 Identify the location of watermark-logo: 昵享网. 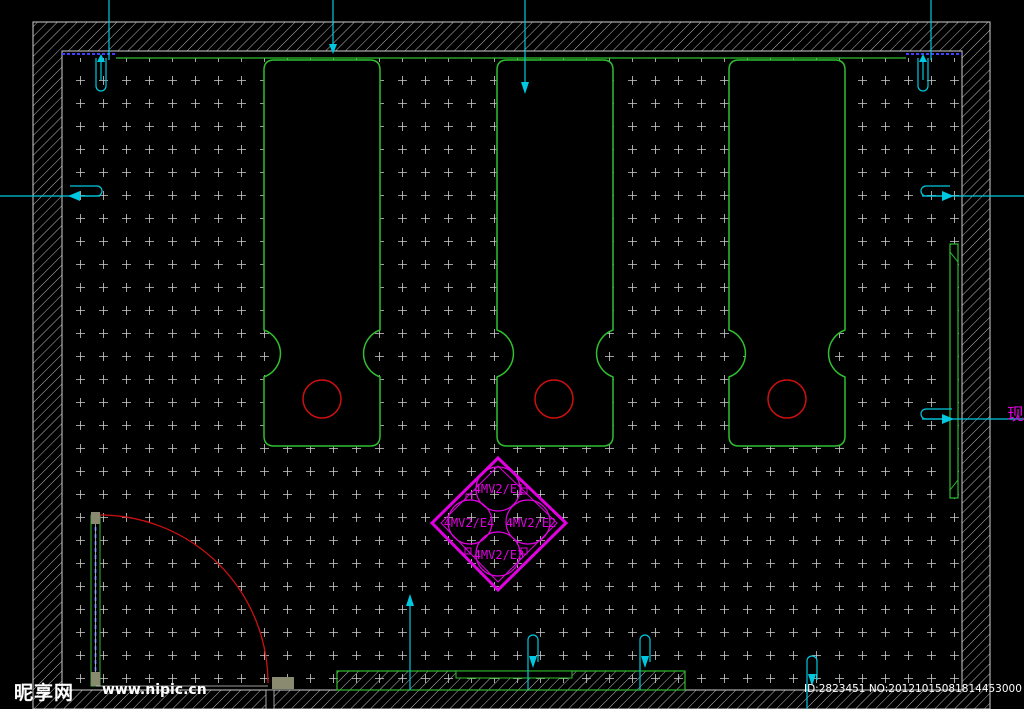
(44, 693).